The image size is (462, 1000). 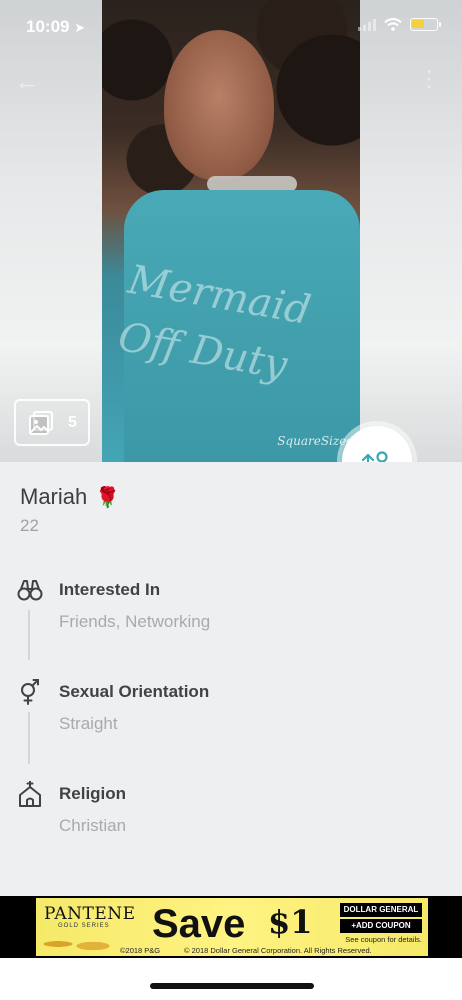 What do you see at coordinates (30, 590) in the screenshot?
I see `binoculars-icon` at bounding box center [30, 590].